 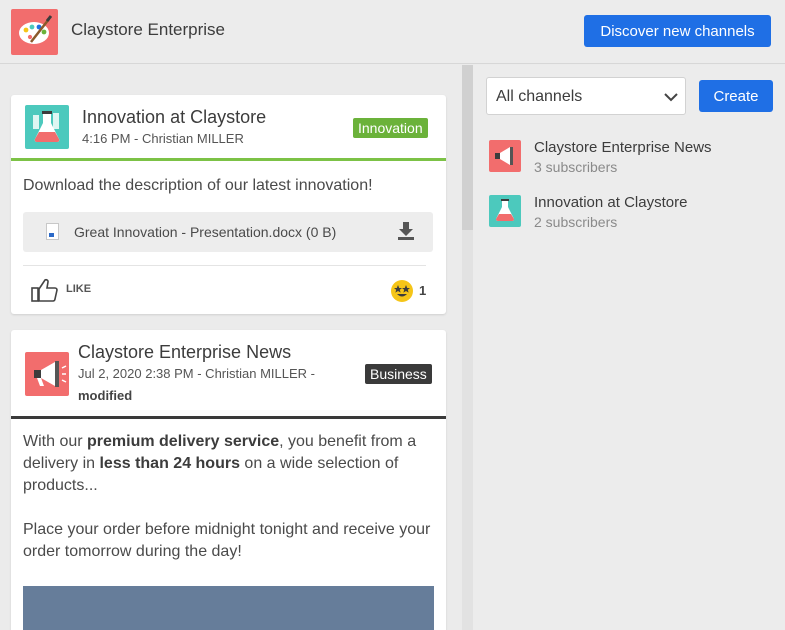 What do you see at coordinates (174, 117) in the screenshot?
I see `post-channel-title: Innovation at Claystore` at bounding box center [174, 117].